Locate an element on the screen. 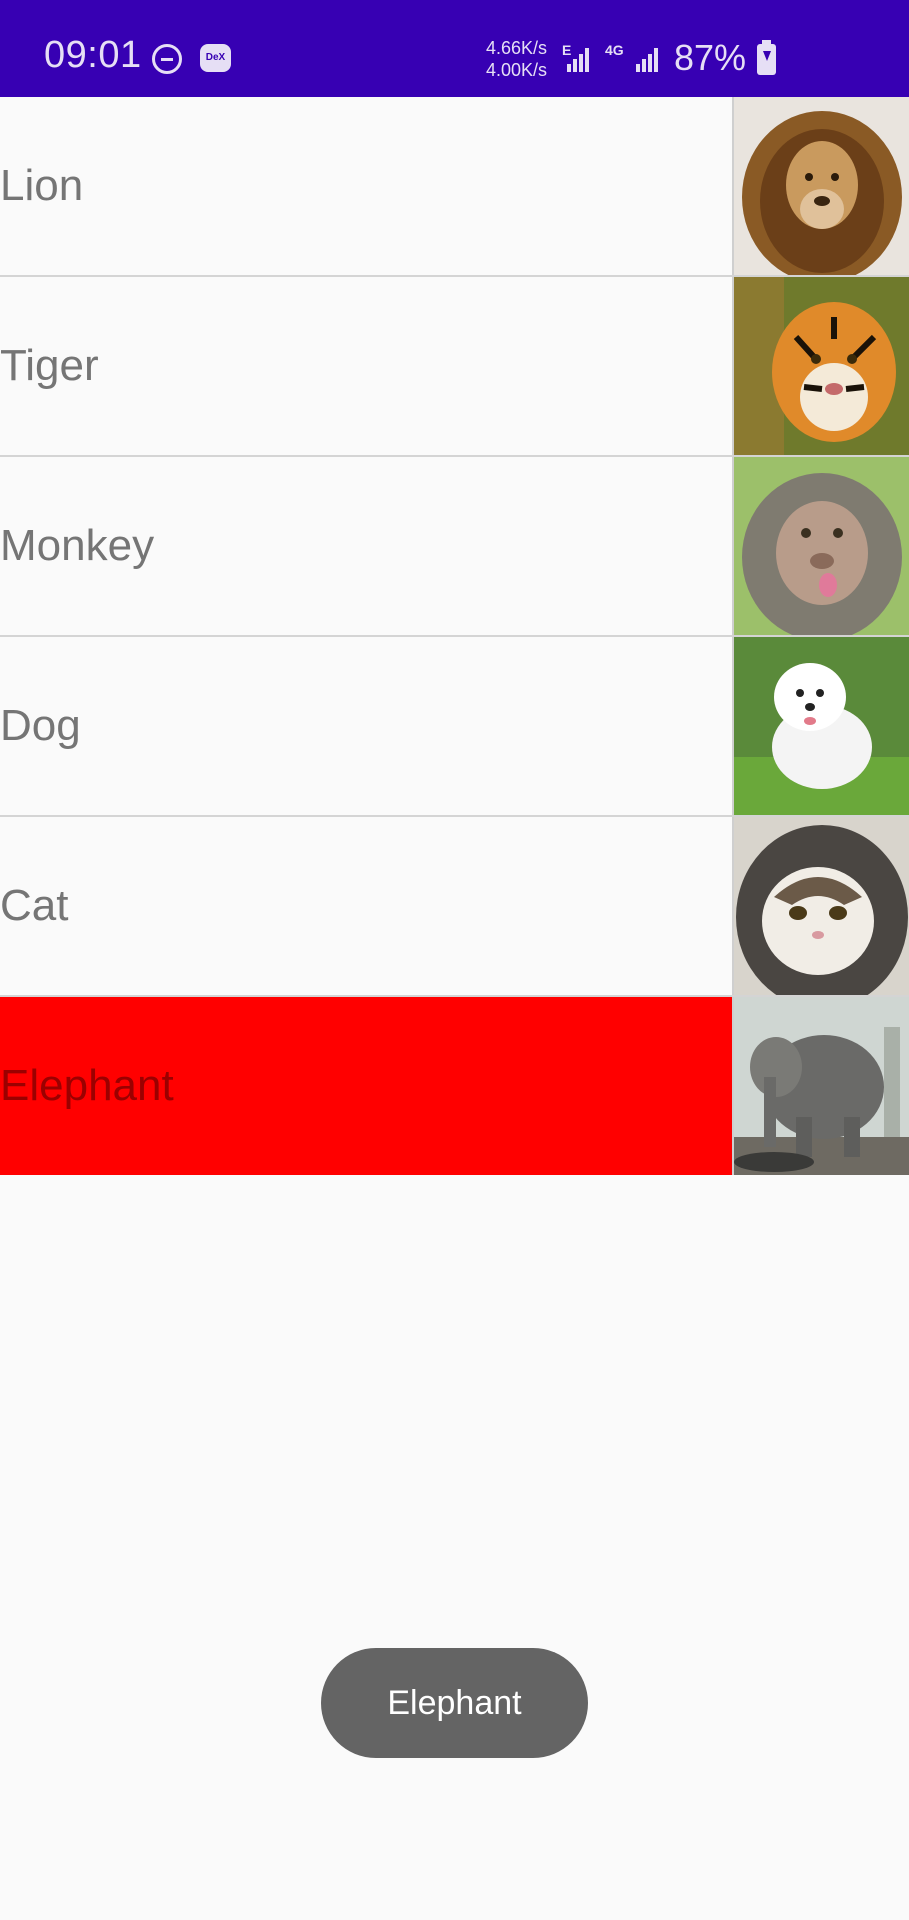  status-bar: 09:01 DeX 4.66K/s 4.00K/s E 4G 87% is located at coordinates (454, 48).